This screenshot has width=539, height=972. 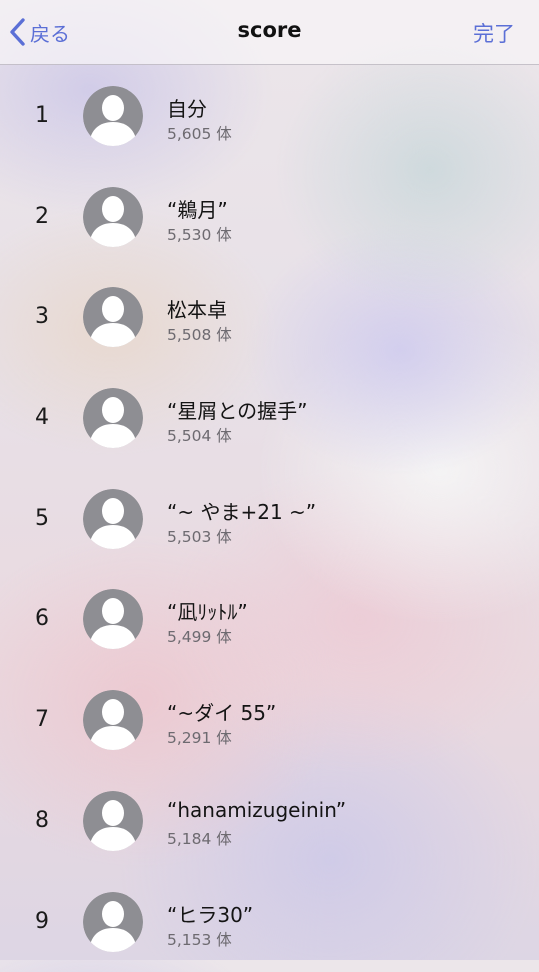 What do you see at coordinates (256, 810) in the screenshot?
I see `player-name: “hanamizugeinin”` at bounding box center [256, 810].